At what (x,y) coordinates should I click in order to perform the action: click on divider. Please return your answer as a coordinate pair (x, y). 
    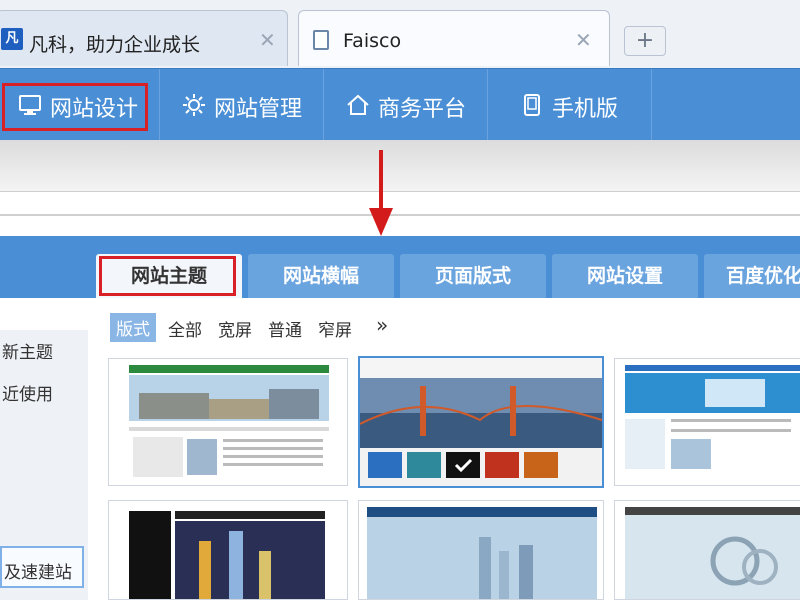
    Looking at the image, I should click on (400, 215).